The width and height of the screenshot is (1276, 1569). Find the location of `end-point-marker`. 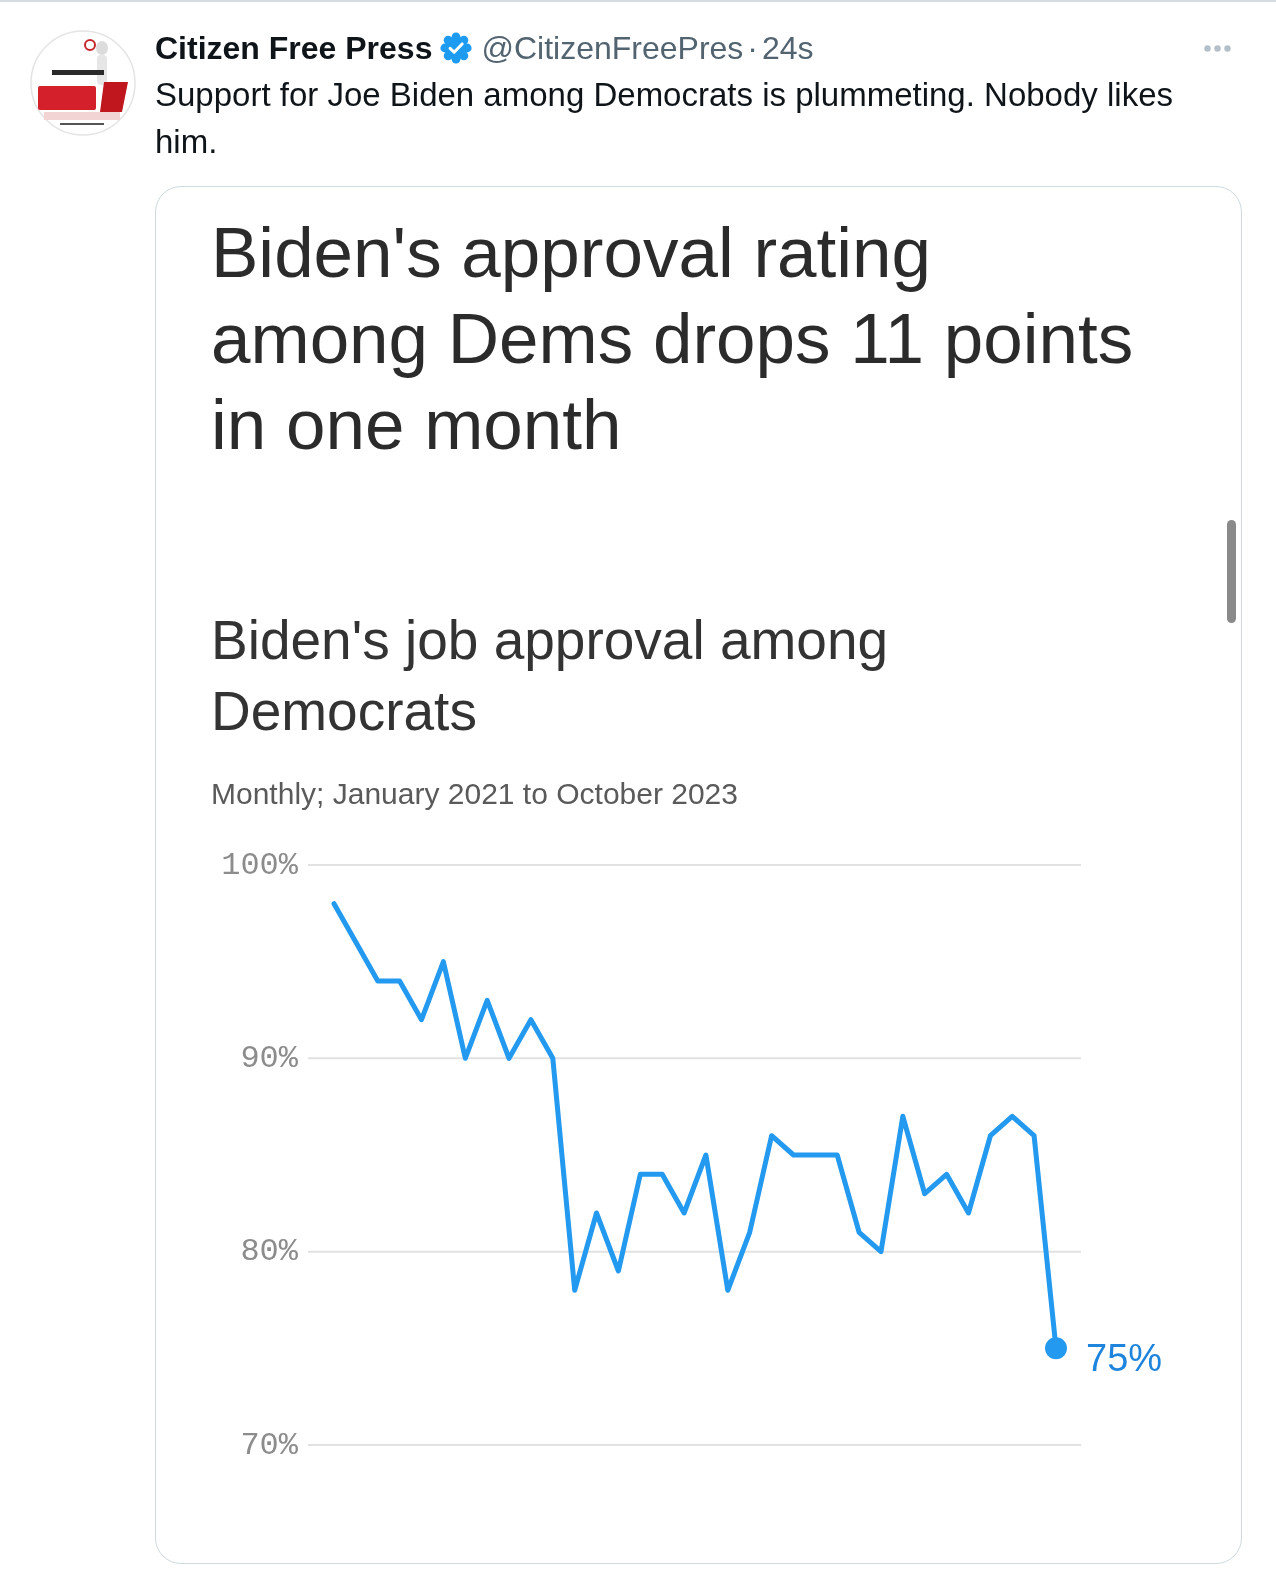

end-point-marker is located at coordinates (1056, 1348).